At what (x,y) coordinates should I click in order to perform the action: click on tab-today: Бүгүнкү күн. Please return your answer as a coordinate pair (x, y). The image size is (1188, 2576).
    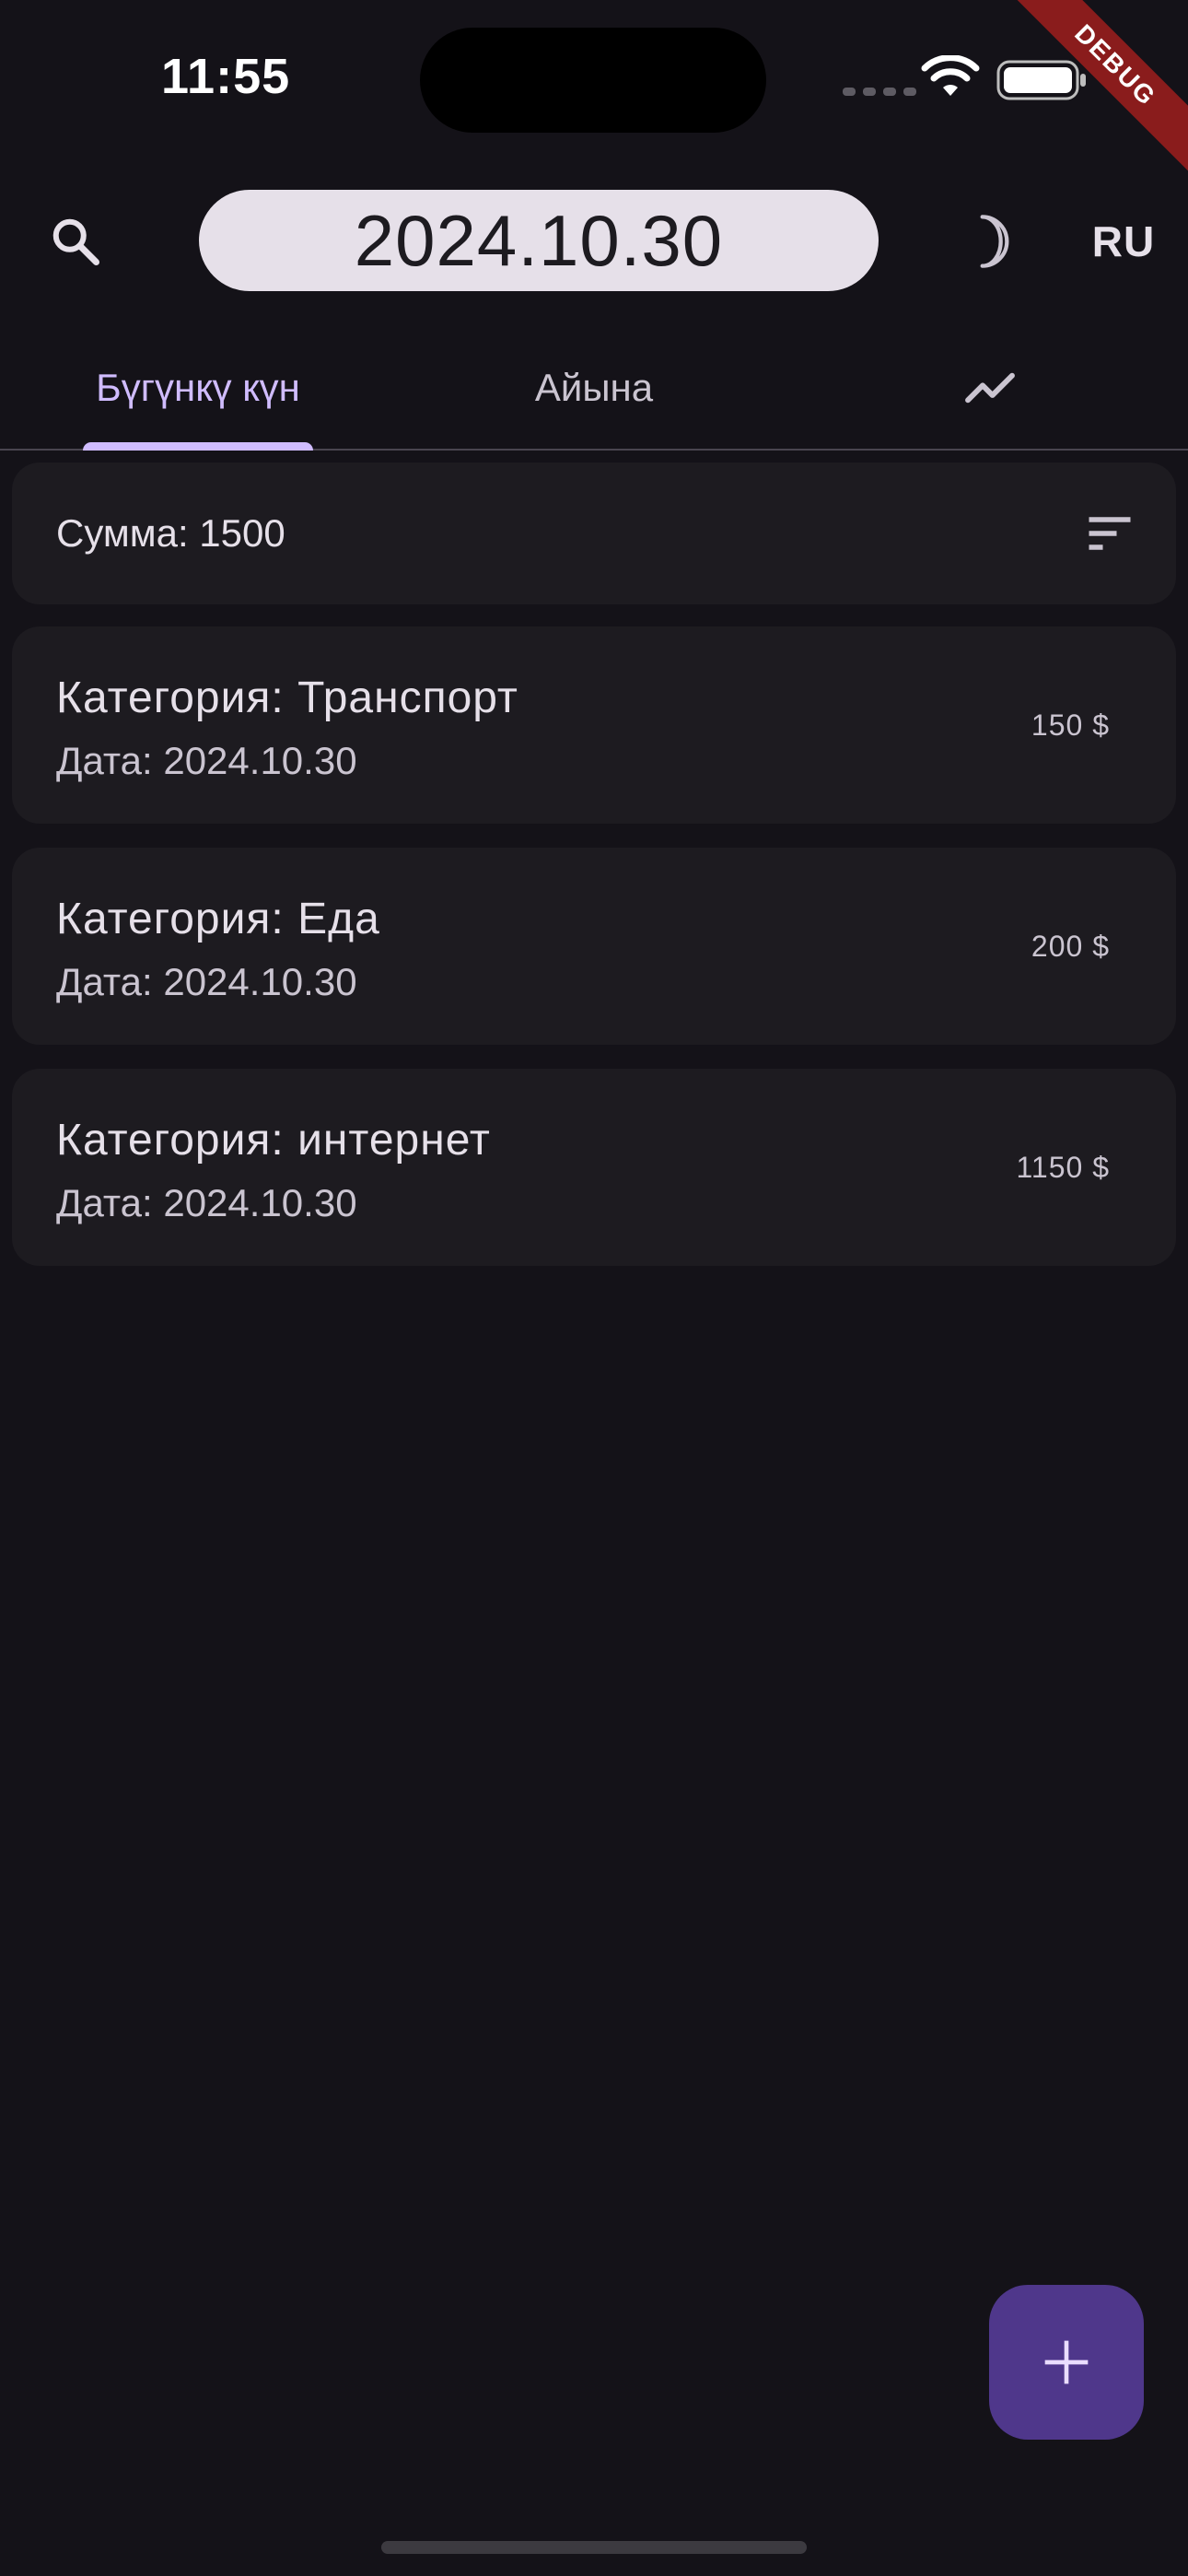
    Looking at the image, I should click on (198, 388).